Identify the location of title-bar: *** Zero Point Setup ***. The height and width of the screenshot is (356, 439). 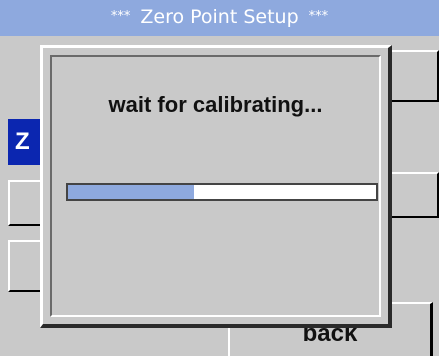
(219, 18).